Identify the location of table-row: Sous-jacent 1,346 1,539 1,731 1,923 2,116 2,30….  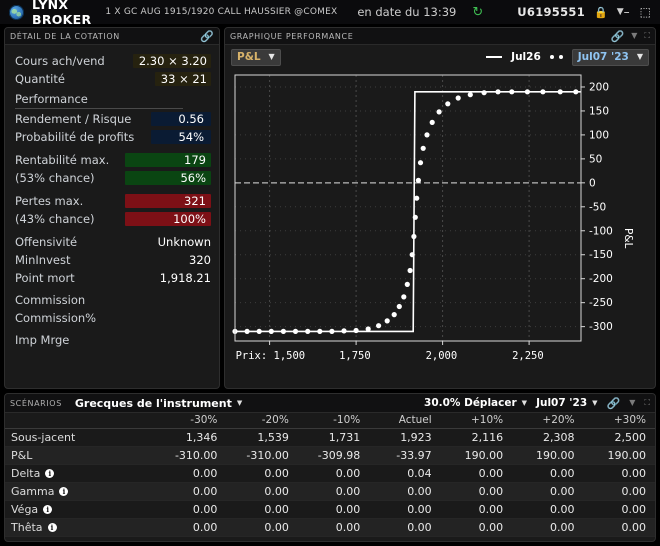
(330, 437).